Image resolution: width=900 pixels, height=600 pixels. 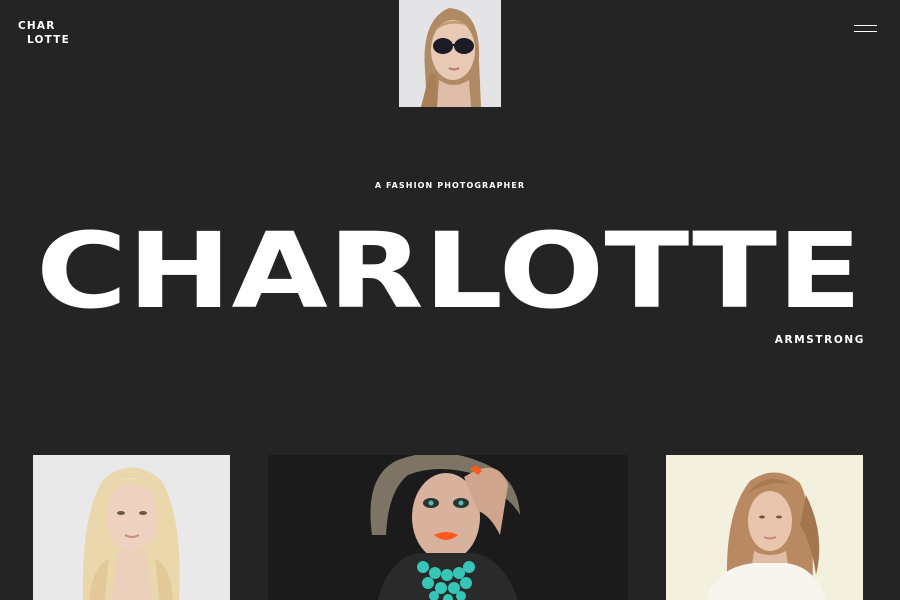 I want to click on gallery-photo-orange-lips, so click(x=448, y=527).